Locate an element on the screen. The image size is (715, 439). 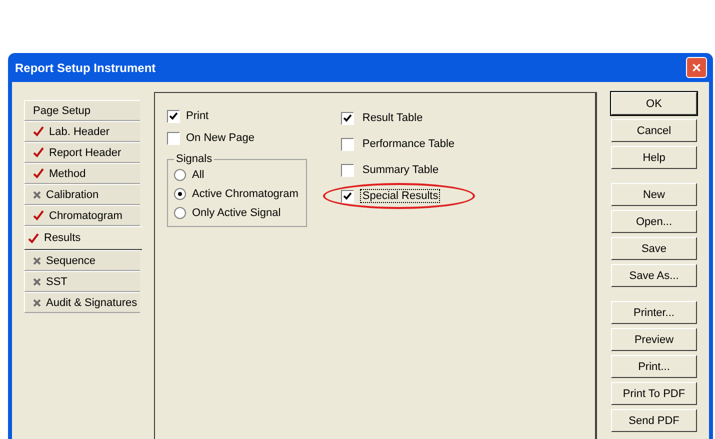
checkbox: Print is located at coordinates (237, 116).